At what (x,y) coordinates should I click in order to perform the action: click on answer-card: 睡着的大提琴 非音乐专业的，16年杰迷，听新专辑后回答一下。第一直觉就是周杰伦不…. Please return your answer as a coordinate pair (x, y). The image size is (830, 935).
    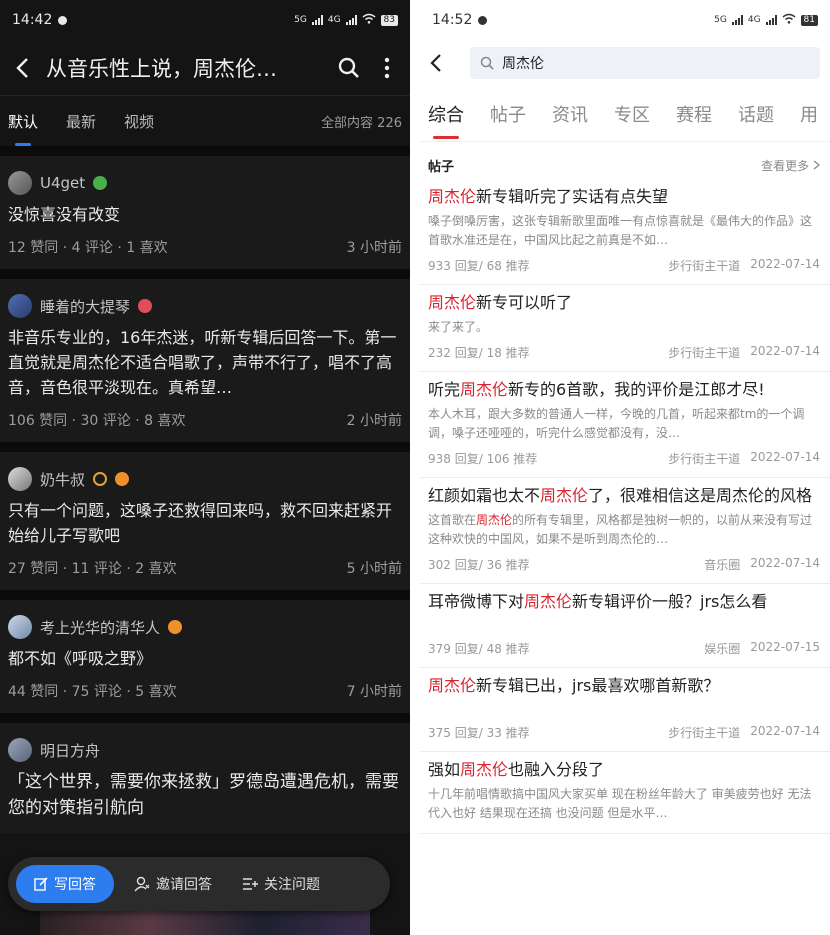
    Looking at the image, I should click on (205, 365).